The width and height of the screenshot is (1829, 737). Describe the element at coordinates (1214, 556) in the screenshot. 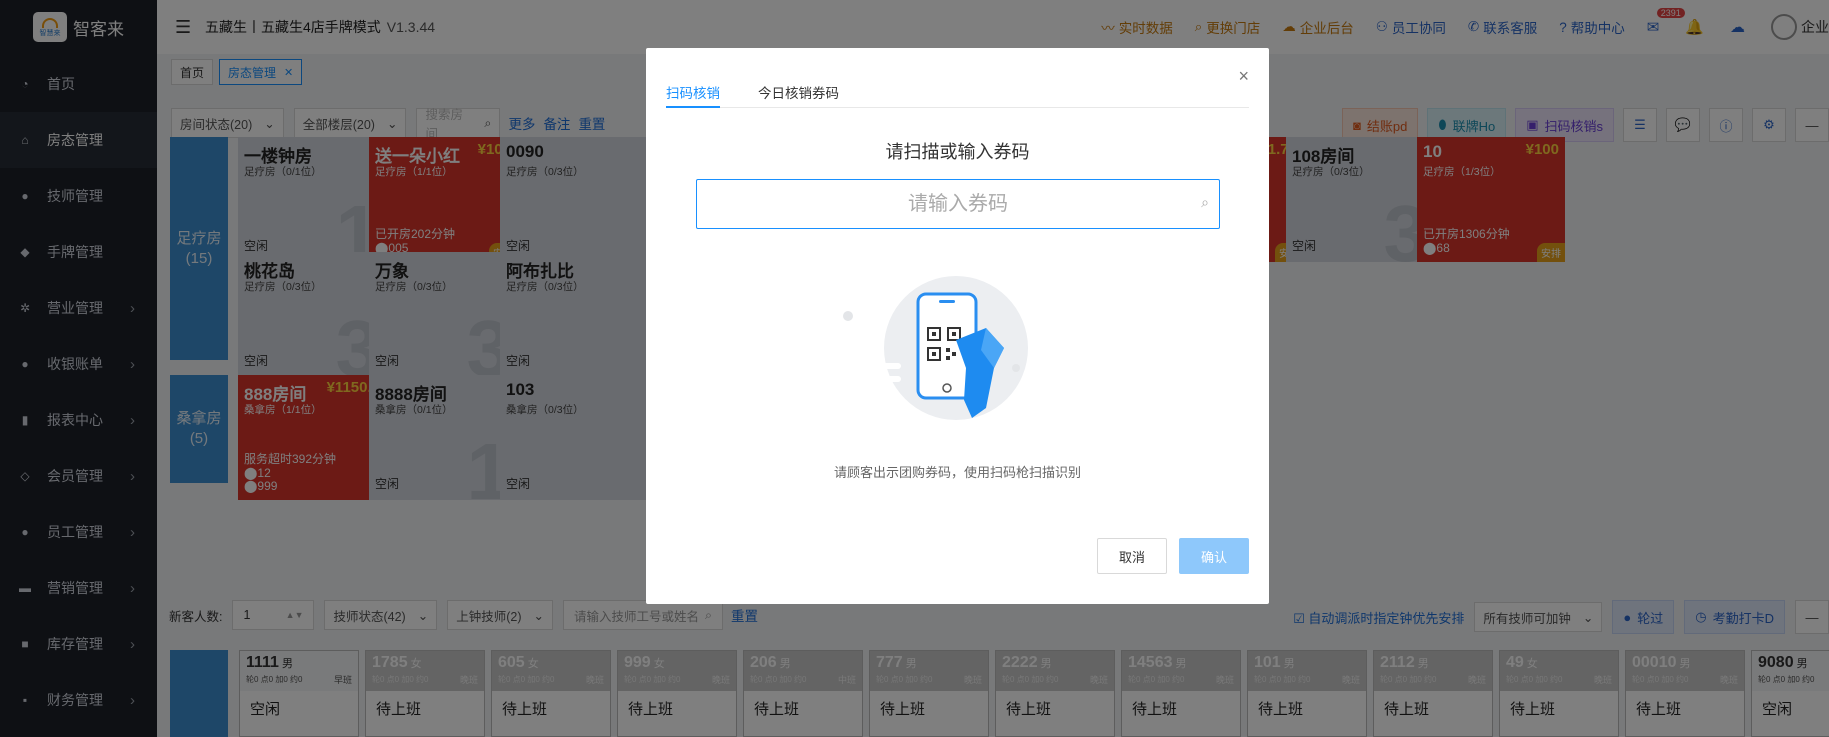

I see `confirm-button: 确认` at that location.